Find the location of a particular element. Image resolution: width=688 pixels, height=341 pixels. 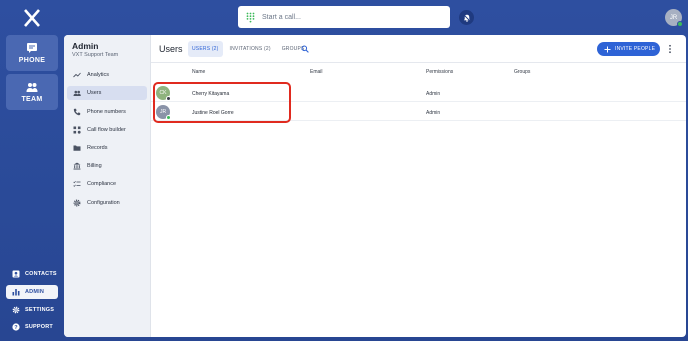

phone-nav-label: PHONE is located at coordinates (32, 60).